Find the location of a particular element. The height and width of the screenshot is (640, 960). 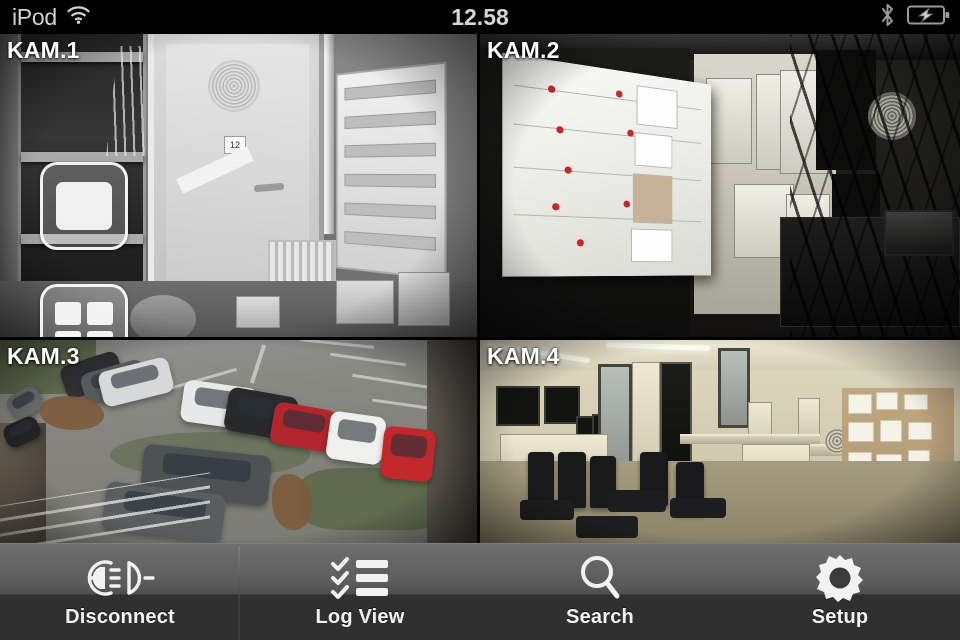

quad-view-button is located at coordinates (84, 310).